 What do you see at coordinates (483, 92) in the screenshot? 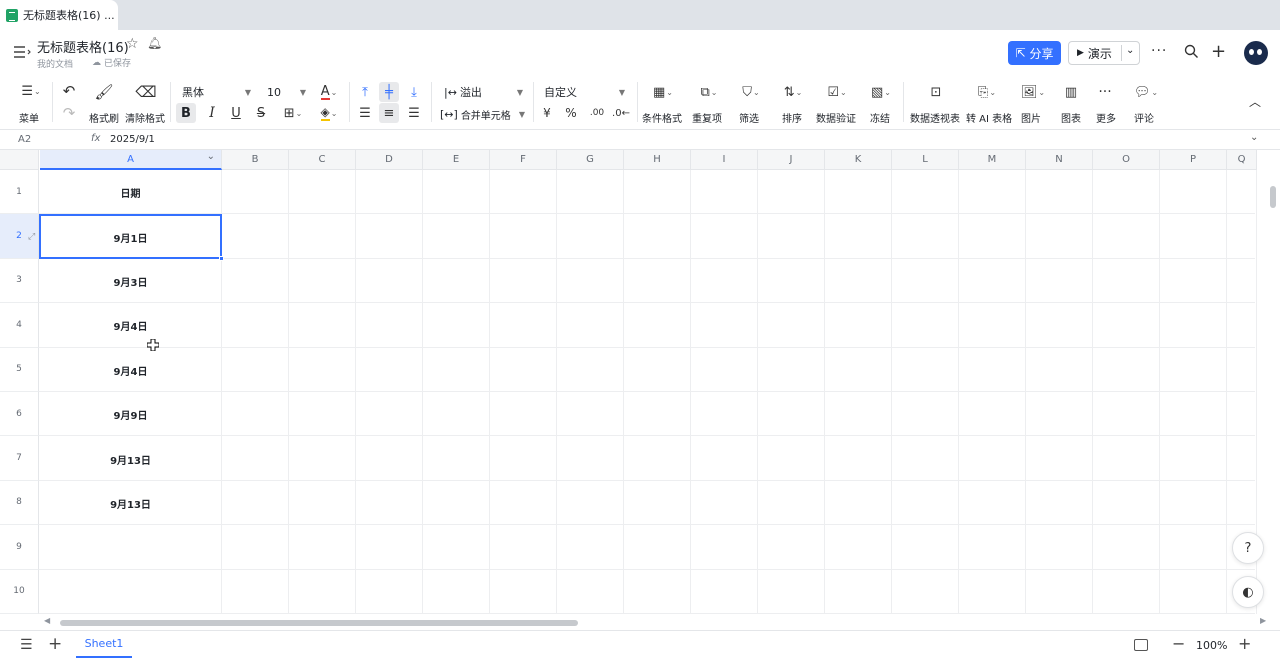
I see `text-wrap-select: |↔ 溢出 ▼` at bounding box center [483, 92].